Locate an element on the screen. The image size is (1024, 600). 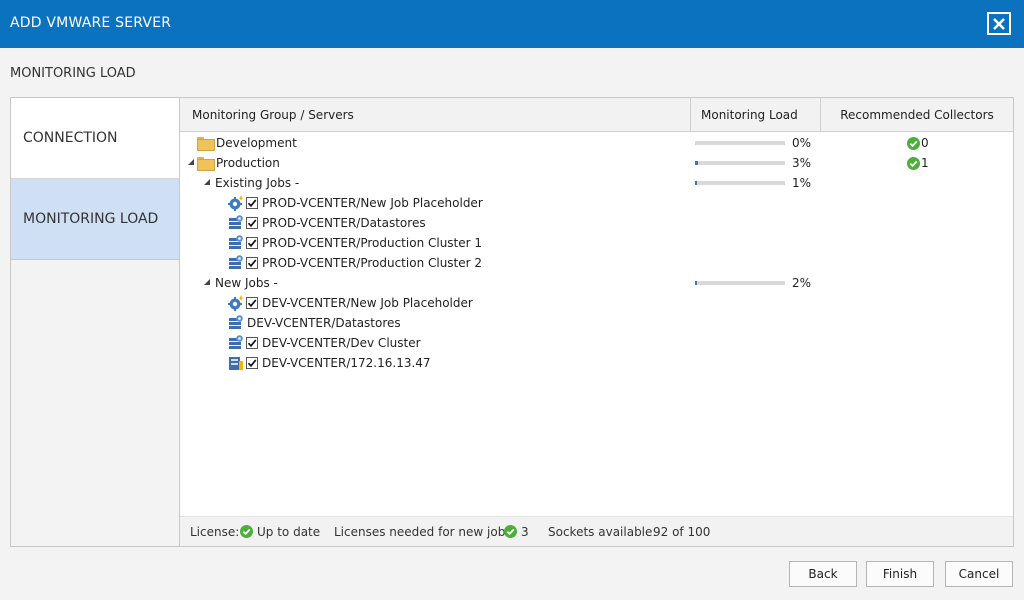
close-icon is located at coordinates (999, 23).